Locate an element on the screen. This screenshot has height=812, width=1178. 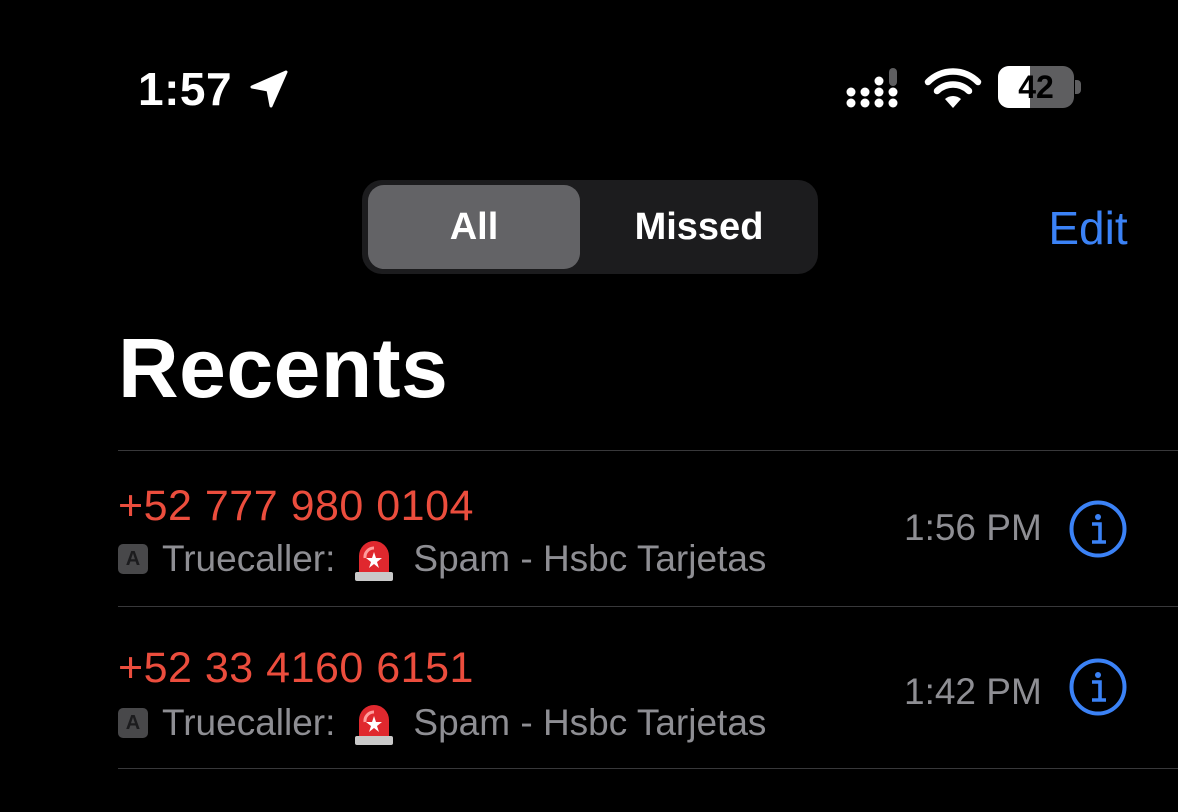
battery-level: 42 is located at coordinates (1036, 87).